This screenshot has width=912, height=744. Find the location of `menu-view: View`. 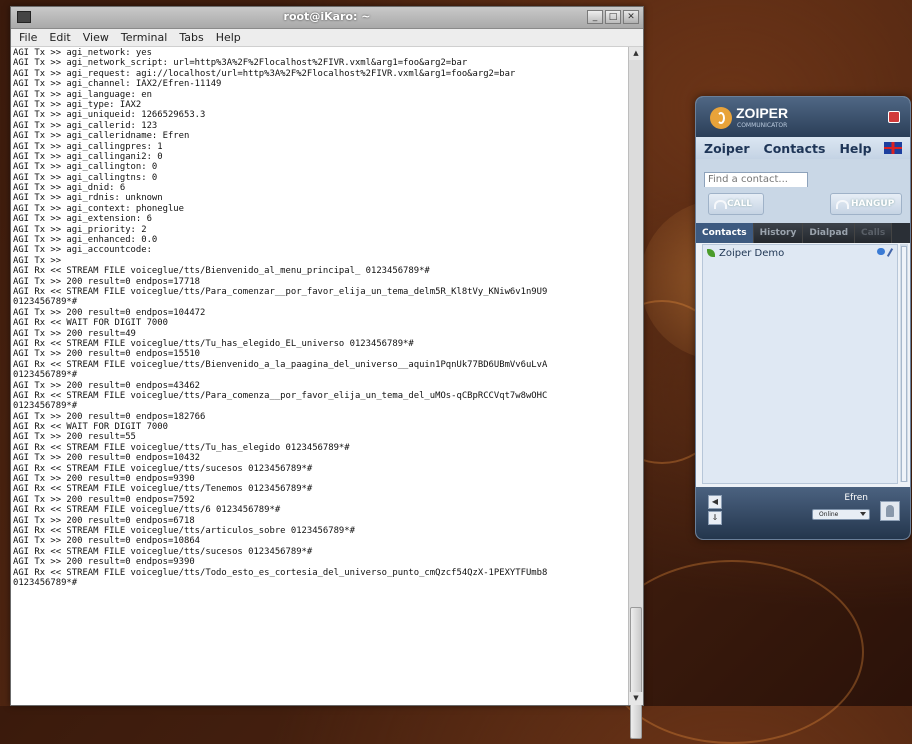

menu-view: View is located at coordinates (96, 37).